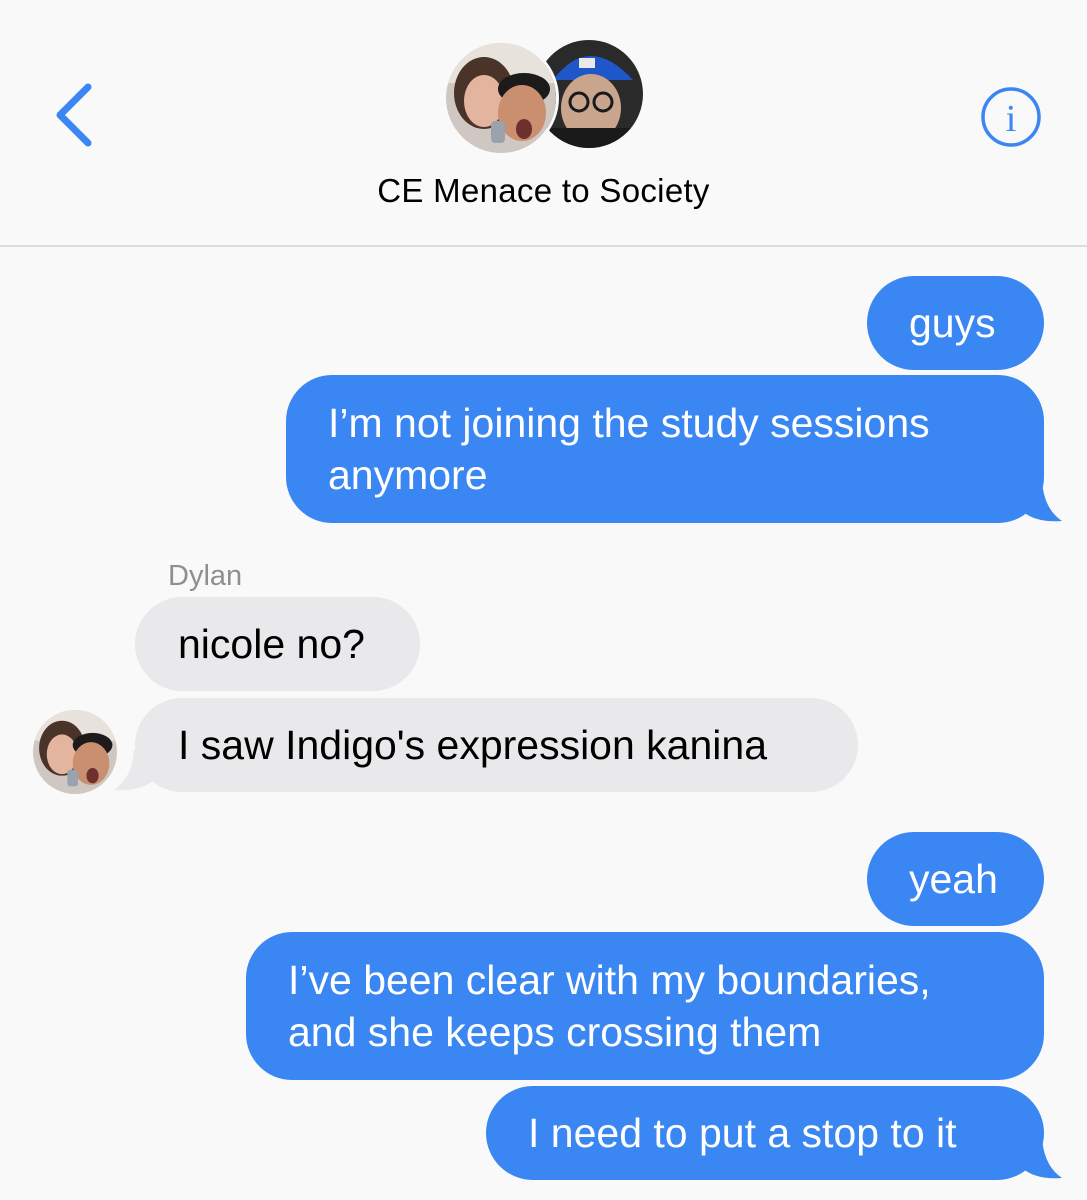  What do you see at coordinates (472, 745) in the screenshot?
I see `message-text: I saw Indigo's expression kanina` at bounding box center [472, 745].